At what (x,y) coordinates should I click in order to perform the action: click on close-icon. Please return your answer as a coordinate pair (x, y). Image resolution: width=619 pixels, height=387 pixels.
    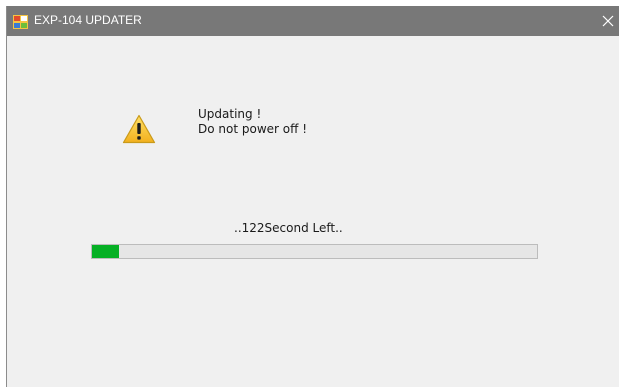
    Looking at the image, I should click on (608, 21).